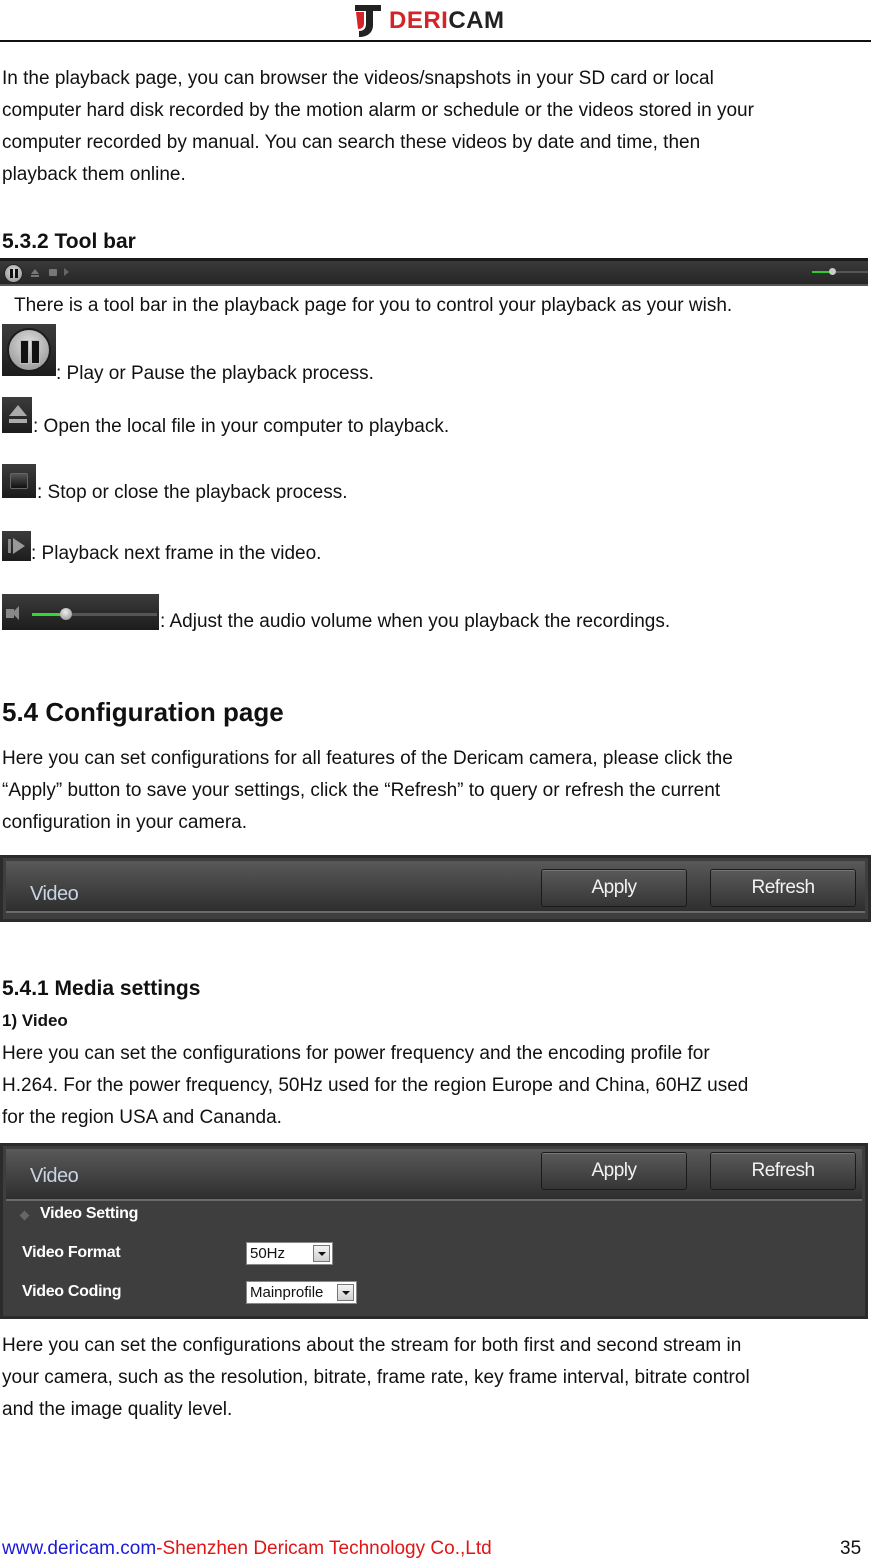 The height and width of the screenshot is (1562, 871). Describe the element at coordinates (35, 273) in the screenshot. I see `eject-icon` at that location.